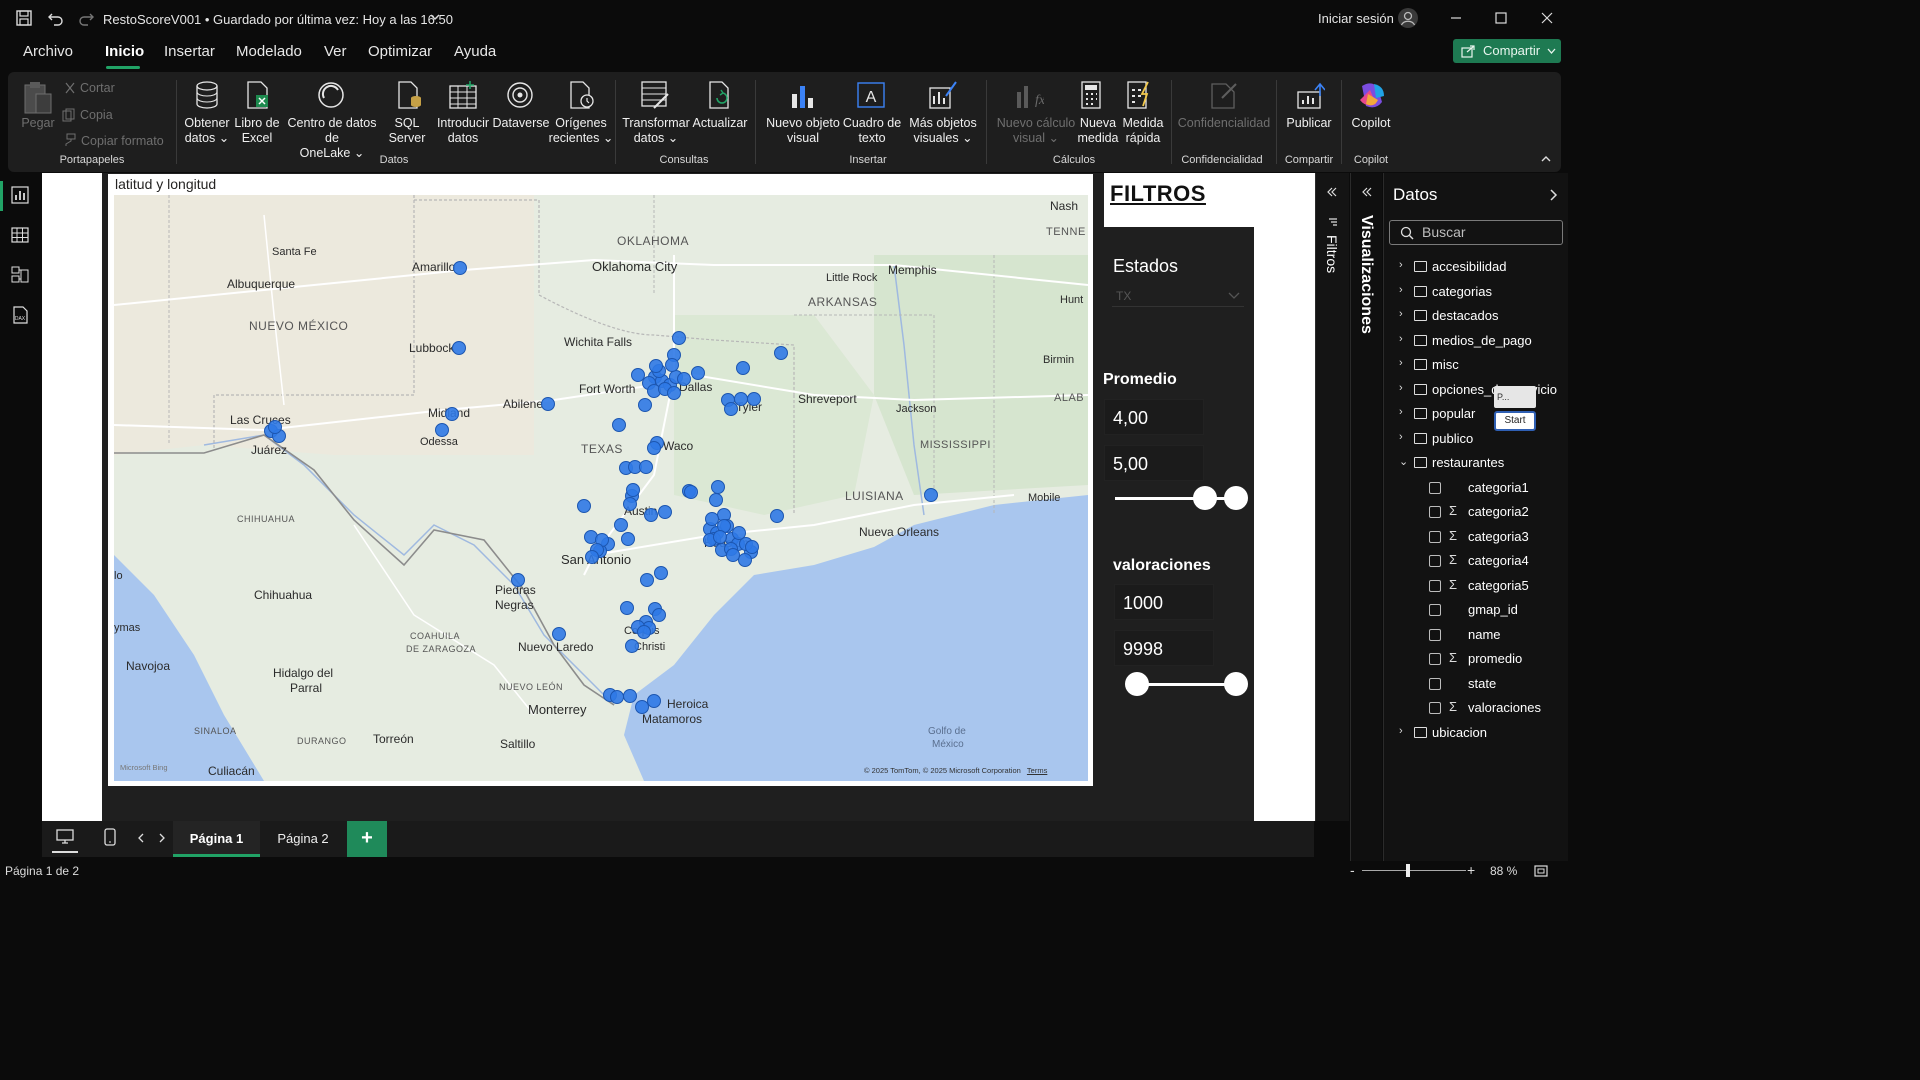  I want to click on visualizations-pane: Visualizaciones, so click(1366, 517).